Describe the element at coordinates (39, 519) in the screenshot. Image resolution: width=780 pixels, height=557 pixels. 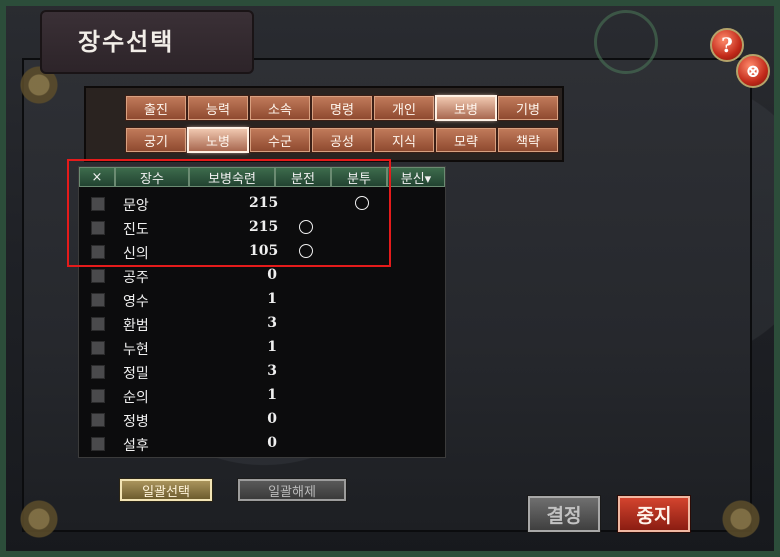
I see `ornament-bottom-left-icon` at that location.